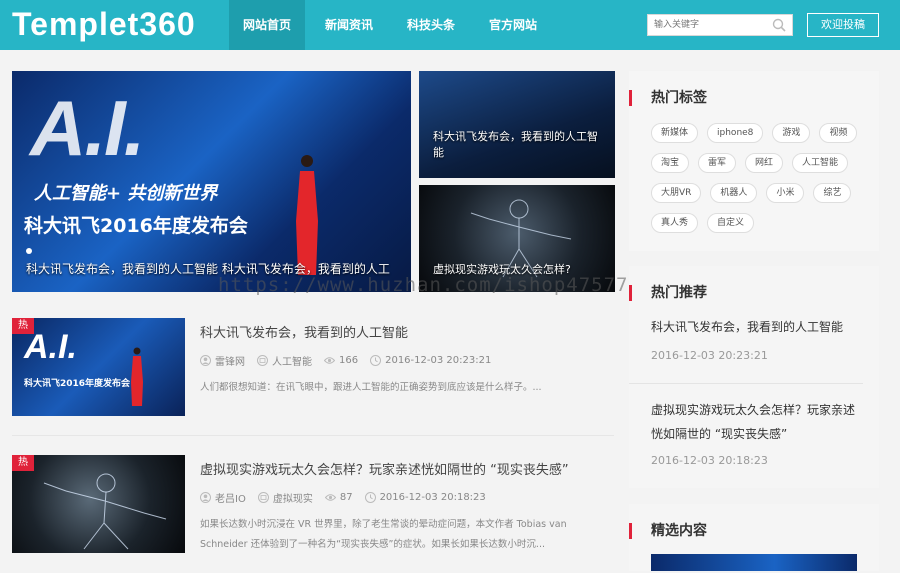 This screenshot has height=573, width=900. What do you see at coordinates (105, 511) in the screenshot?
I see `wireframe-figure` at bounding box center [105, 511].